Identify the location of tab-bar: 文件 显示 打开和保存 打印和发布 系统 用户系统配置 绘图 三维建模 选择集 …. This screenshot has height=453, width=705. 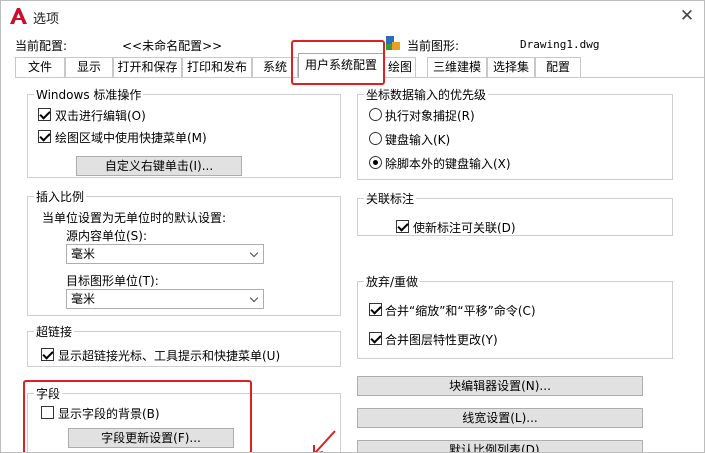
(359, 65).